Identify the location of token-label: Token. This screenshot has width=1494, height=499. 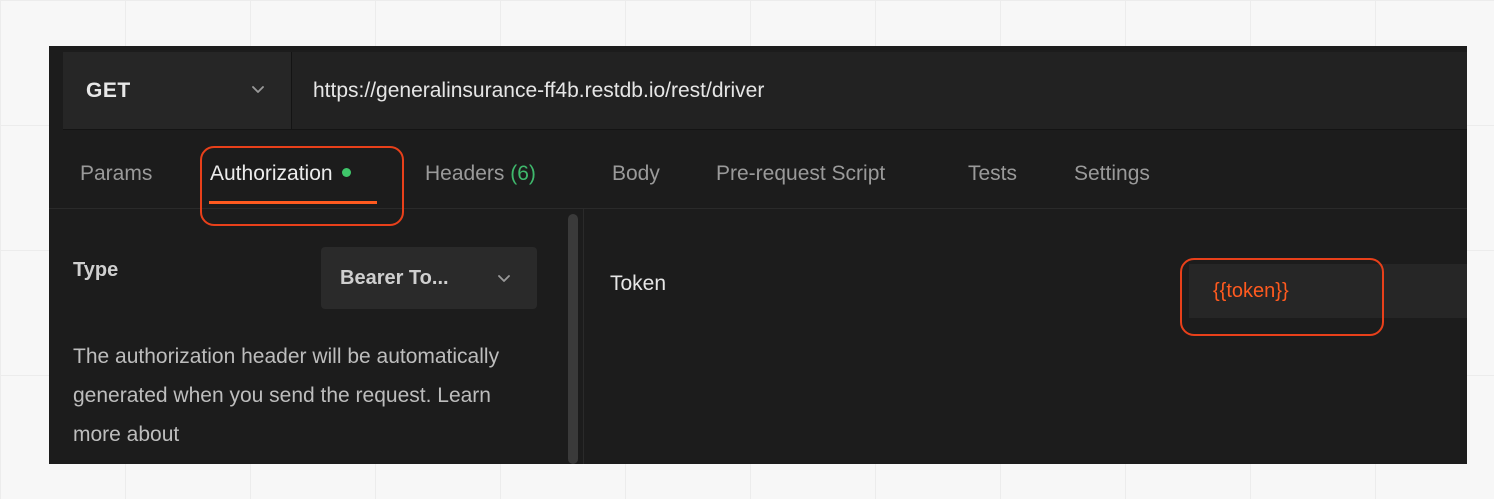
(638, 283).